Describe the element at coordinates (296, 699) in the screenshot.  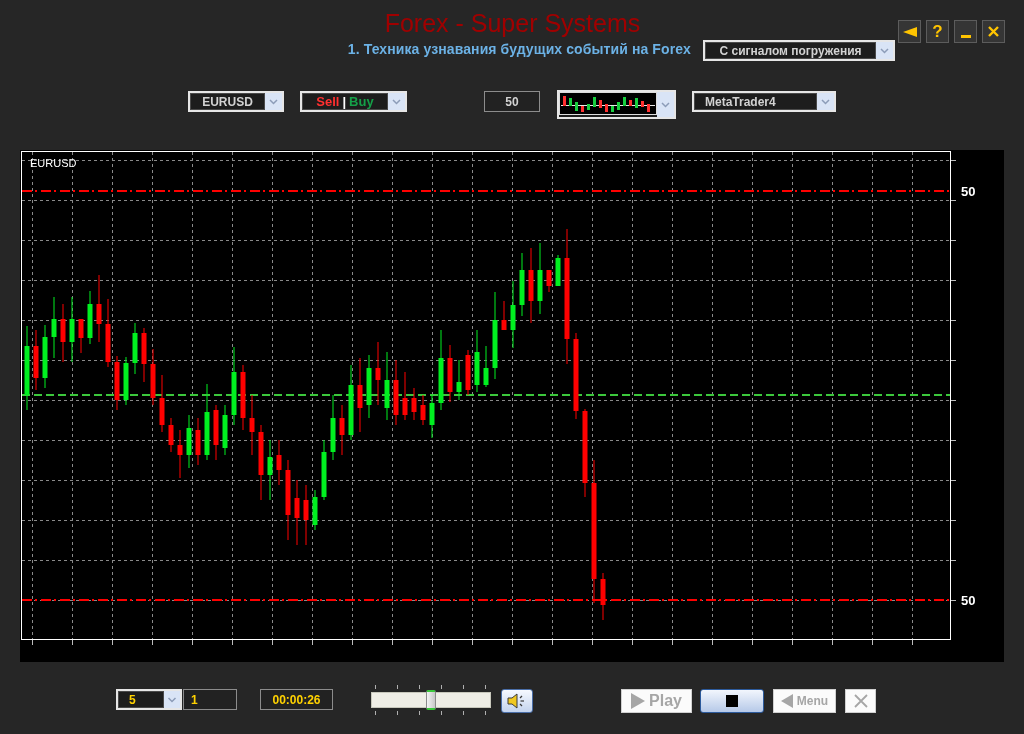
I see `timer-field: 00:00:26` at that location.